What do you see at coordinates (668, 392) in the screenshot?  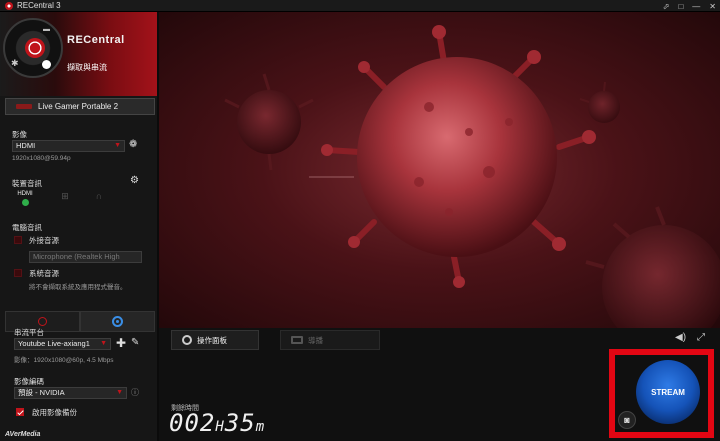 I see `stream-button: STREAM` at bounding box center [668, 392].